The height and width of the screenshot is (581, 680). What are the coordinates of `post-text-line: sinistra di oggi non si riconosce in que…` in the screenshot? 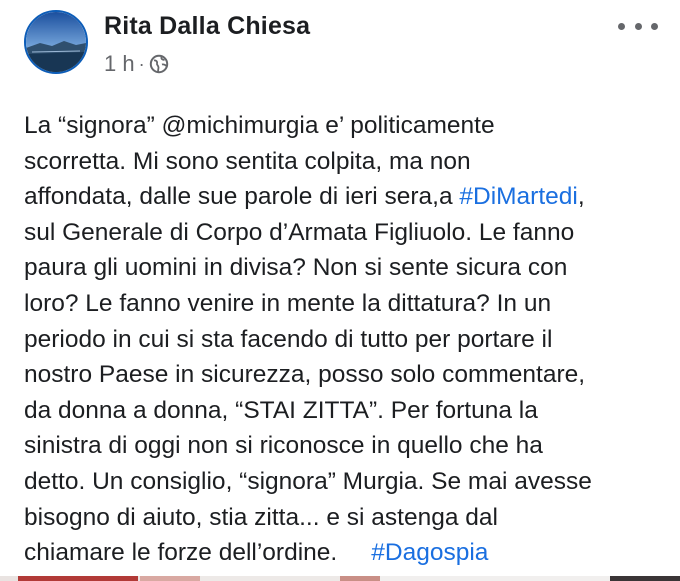 It's located at (344, 446).